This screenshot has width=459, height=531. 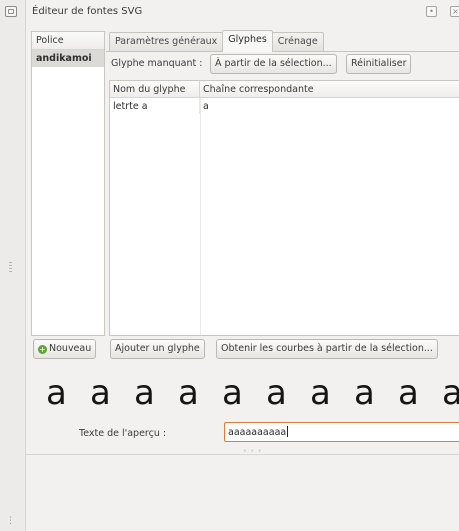 I want to click on tab-kerning: Crénage, so click(x=297, y=42).